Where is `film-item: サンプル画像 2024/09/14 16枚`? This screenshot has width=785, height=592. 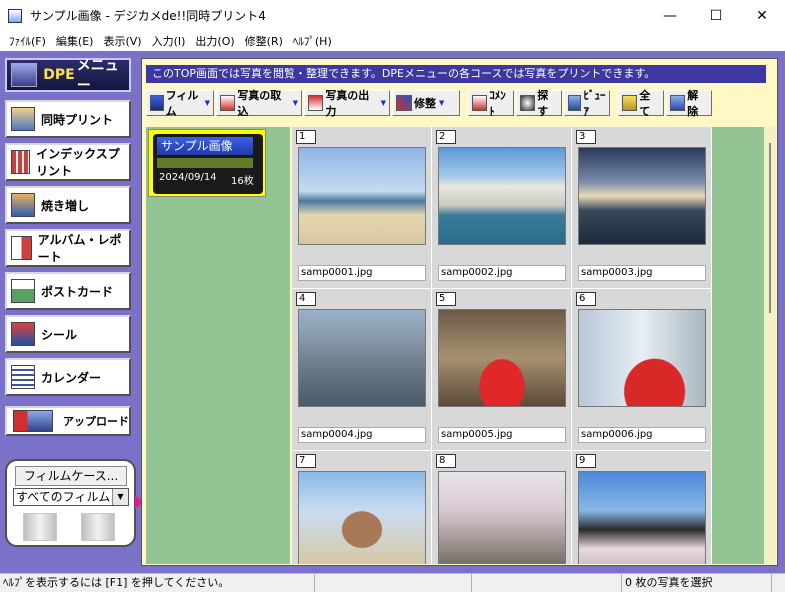
film-item: サンプル画像 2024/09/14 16枚 is located at coordinates (207, 163).